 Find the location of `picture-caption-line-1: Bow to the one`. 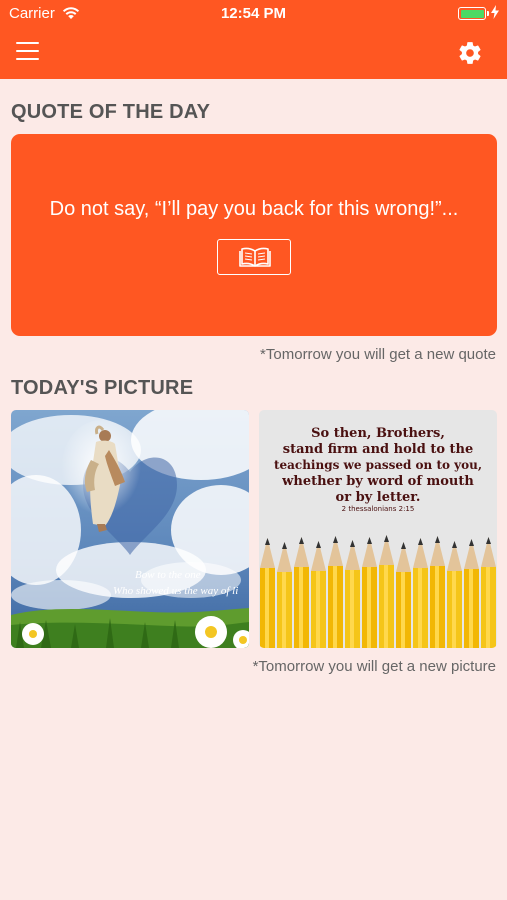

picture-caption-line-1: Bow to the one is located at coordinates (168, 575).